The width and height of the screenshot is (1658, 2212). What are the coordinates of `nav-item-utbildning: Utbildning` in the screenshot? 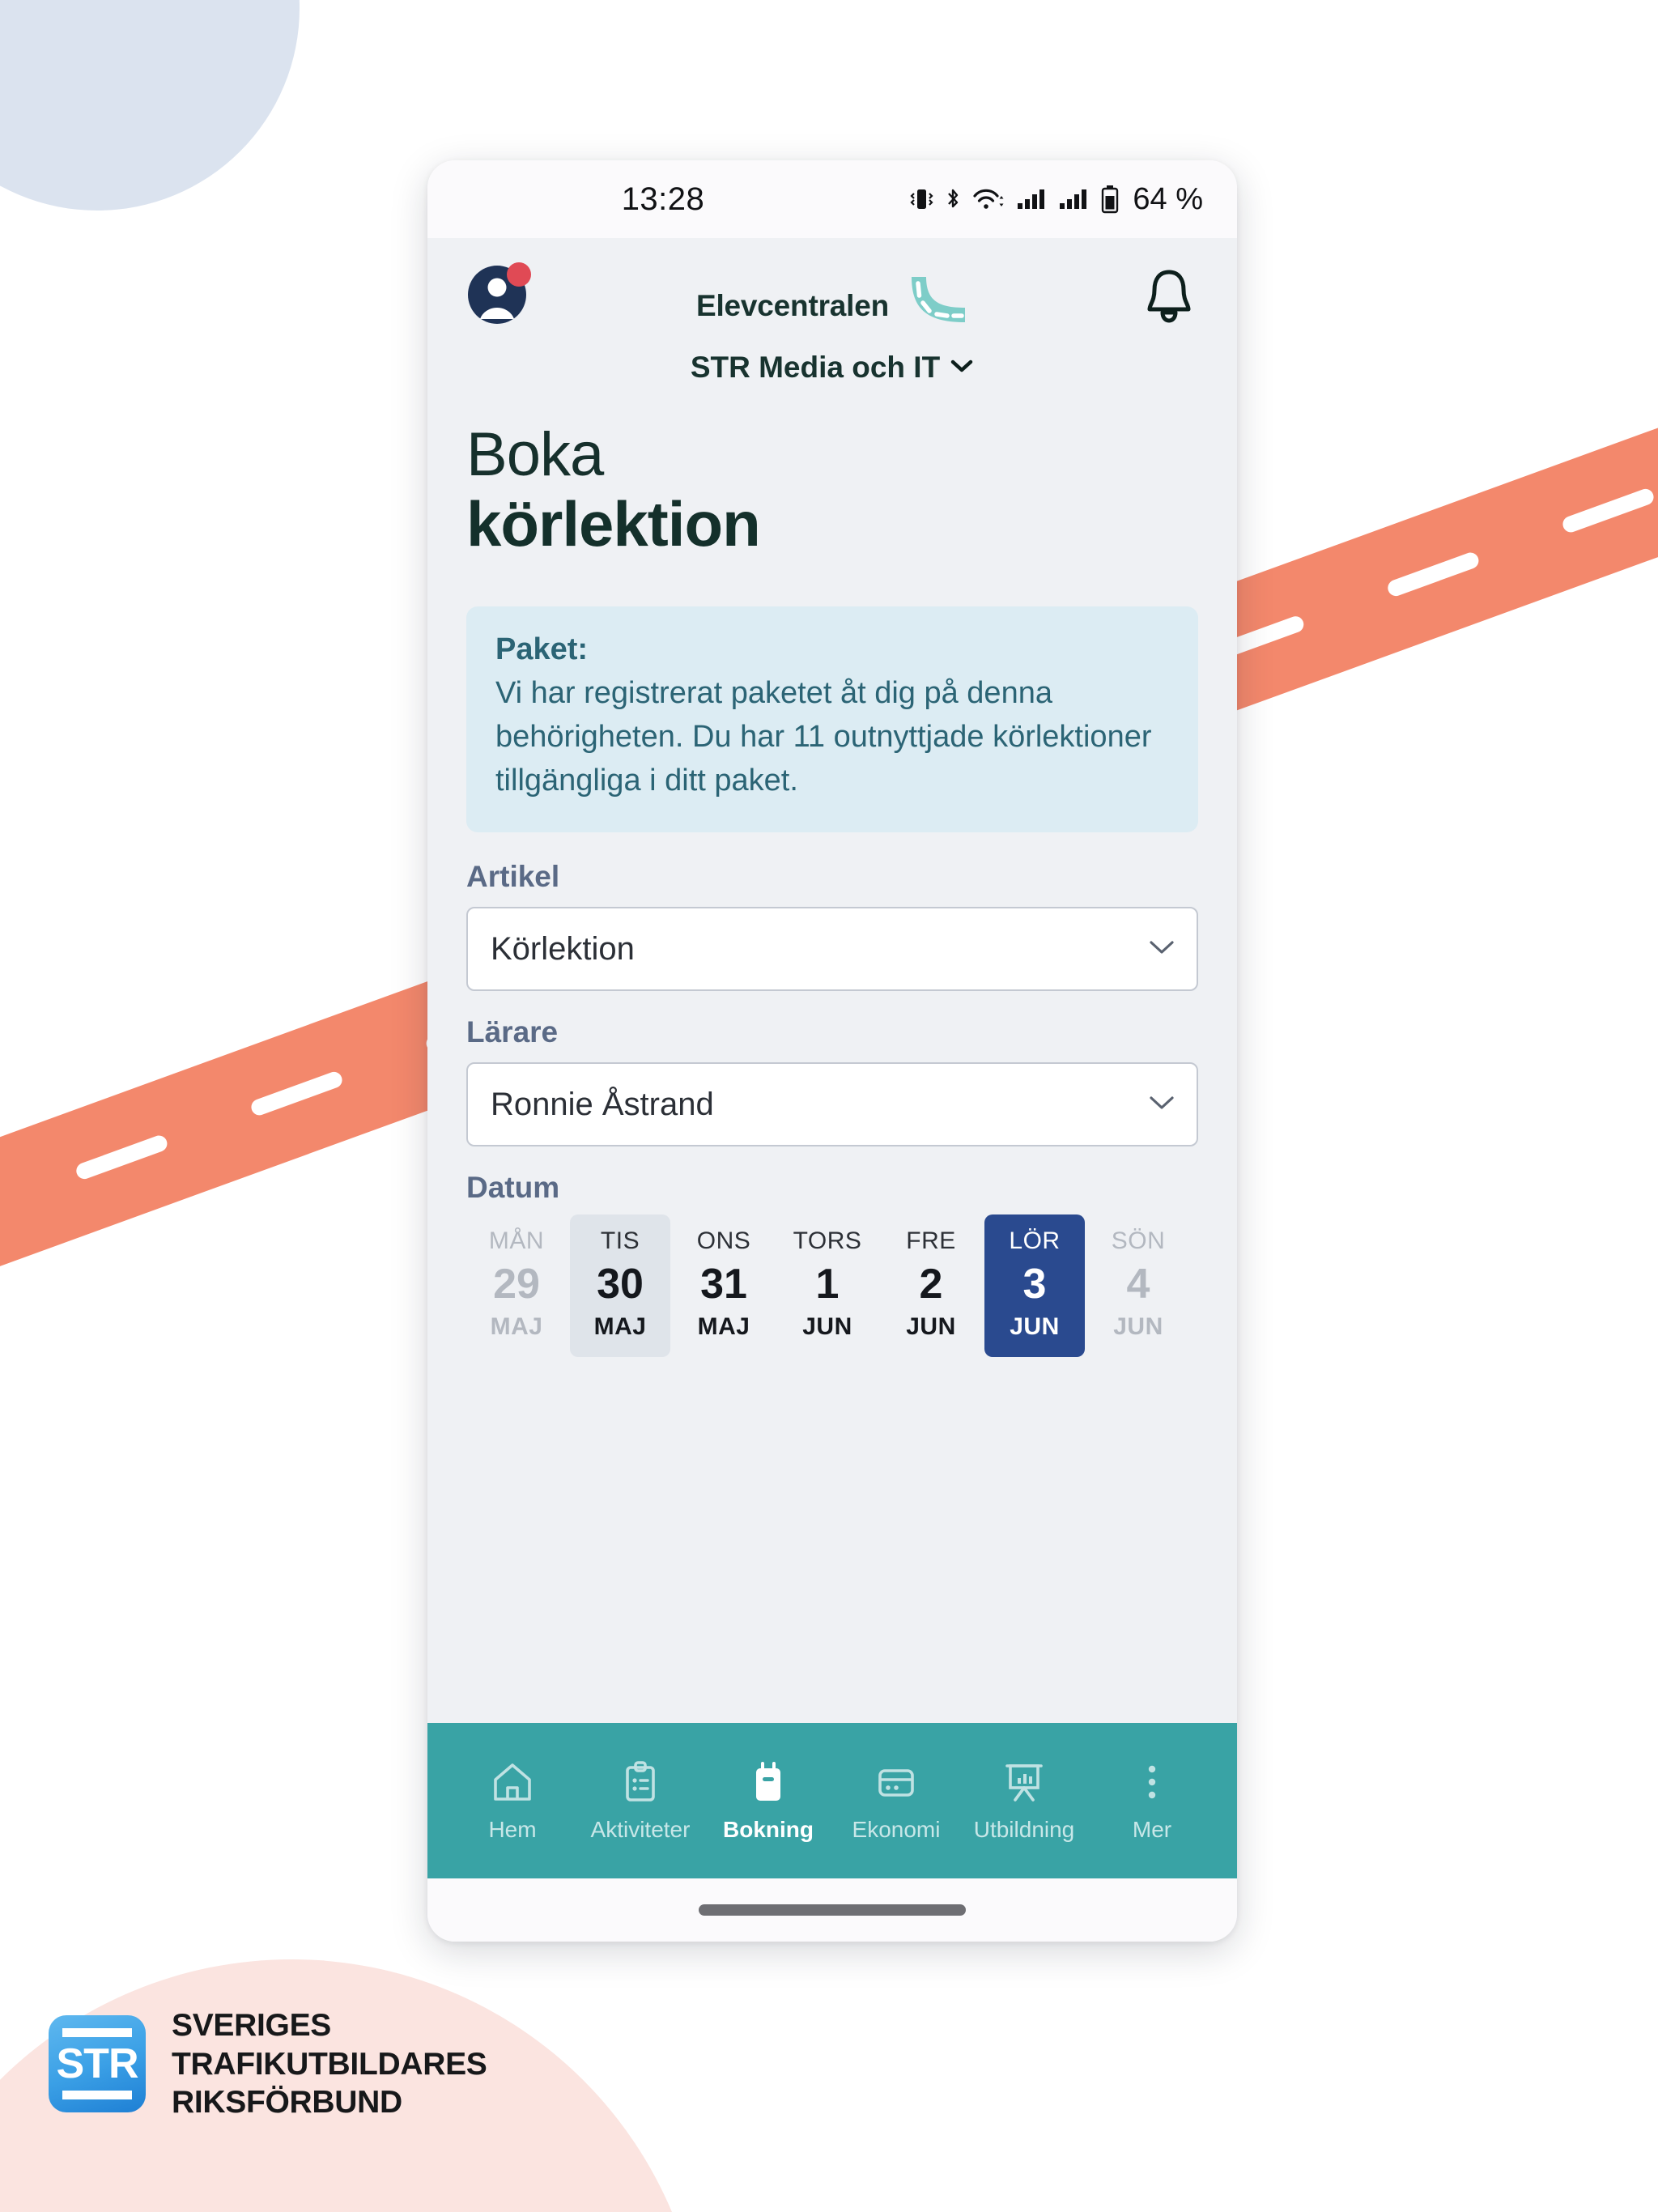 It's located at (1024, 1801).